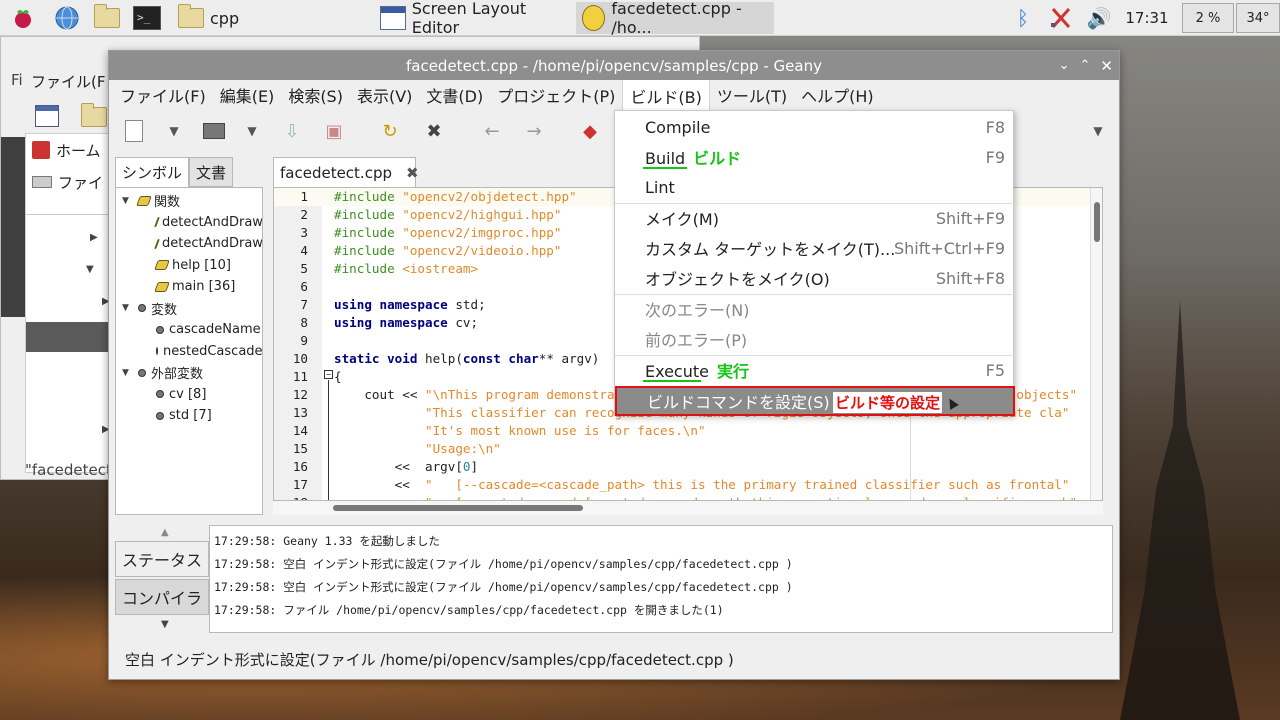 The width and height of the screenshot is (1280, 720). I want to click on fm-filesystem-item: ファイ, so click(70, 182).